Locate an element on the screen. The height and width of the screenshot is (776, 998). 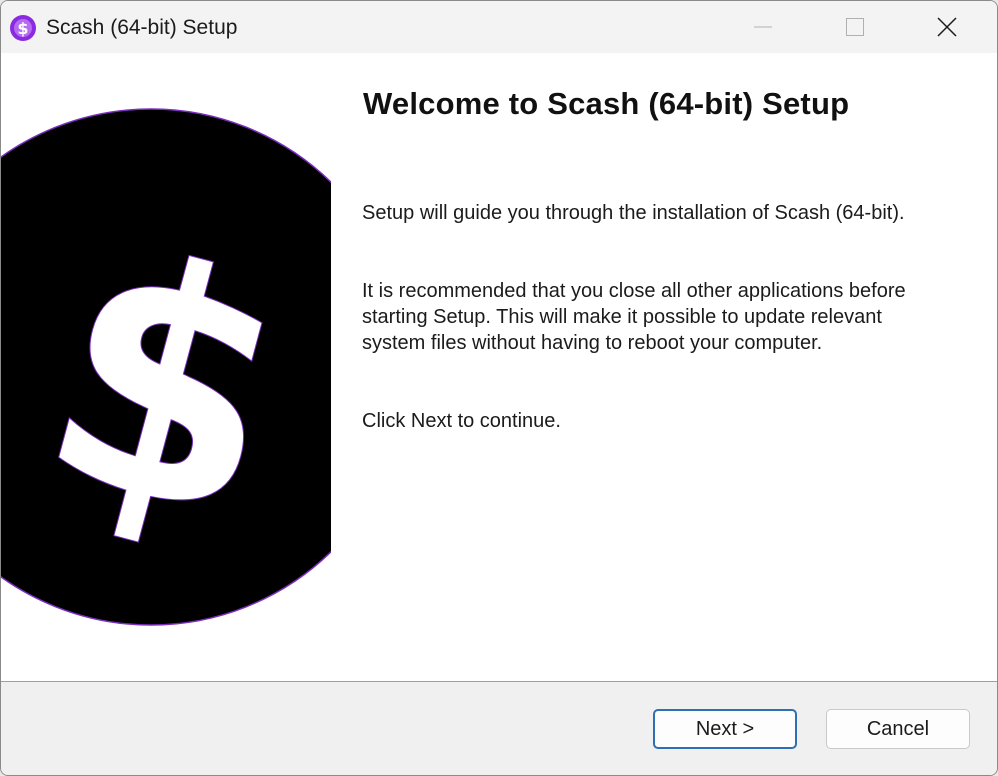
maximize-button is located at coordinates (855, 27).